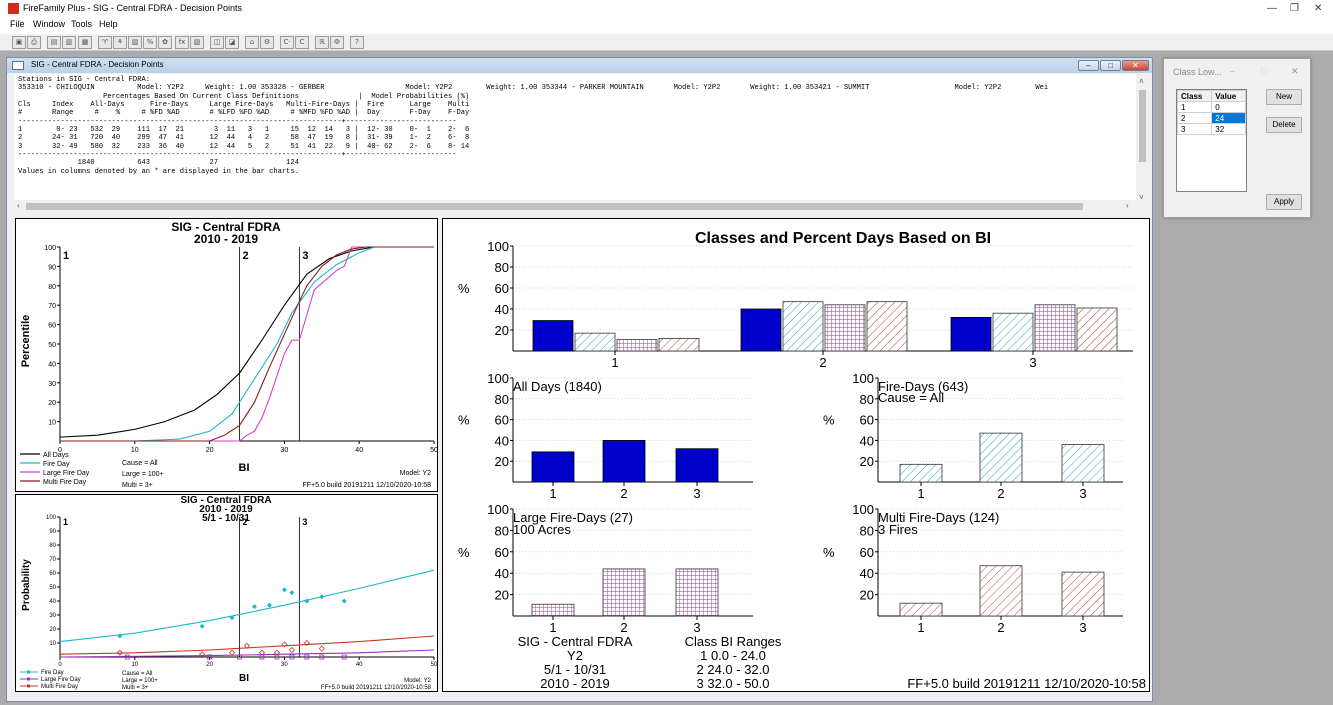 The image size is (1333, 705). Describe the element at coordinates (322, 42) in the screenshot. I see `decision-icon: ℝ` at that location.